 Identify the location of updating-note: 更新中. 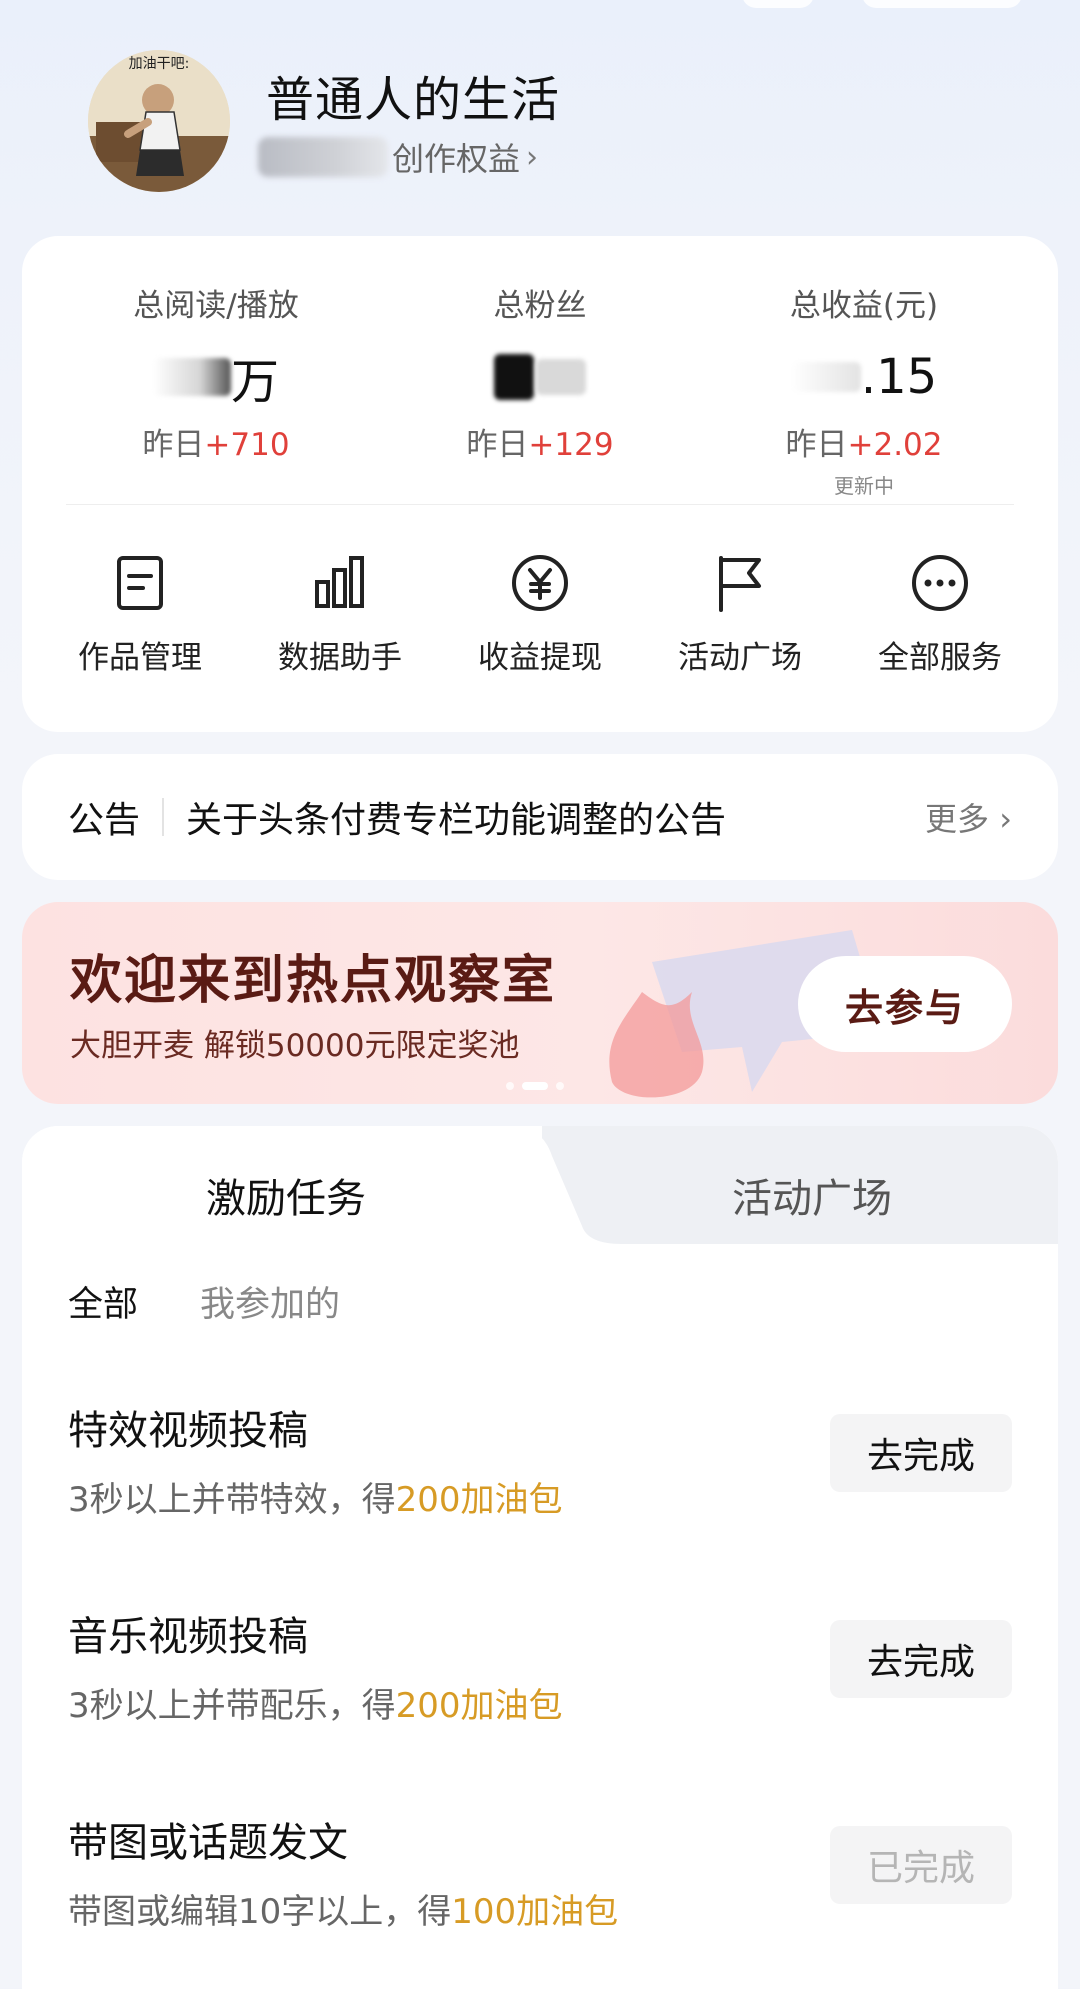
(864, 486).